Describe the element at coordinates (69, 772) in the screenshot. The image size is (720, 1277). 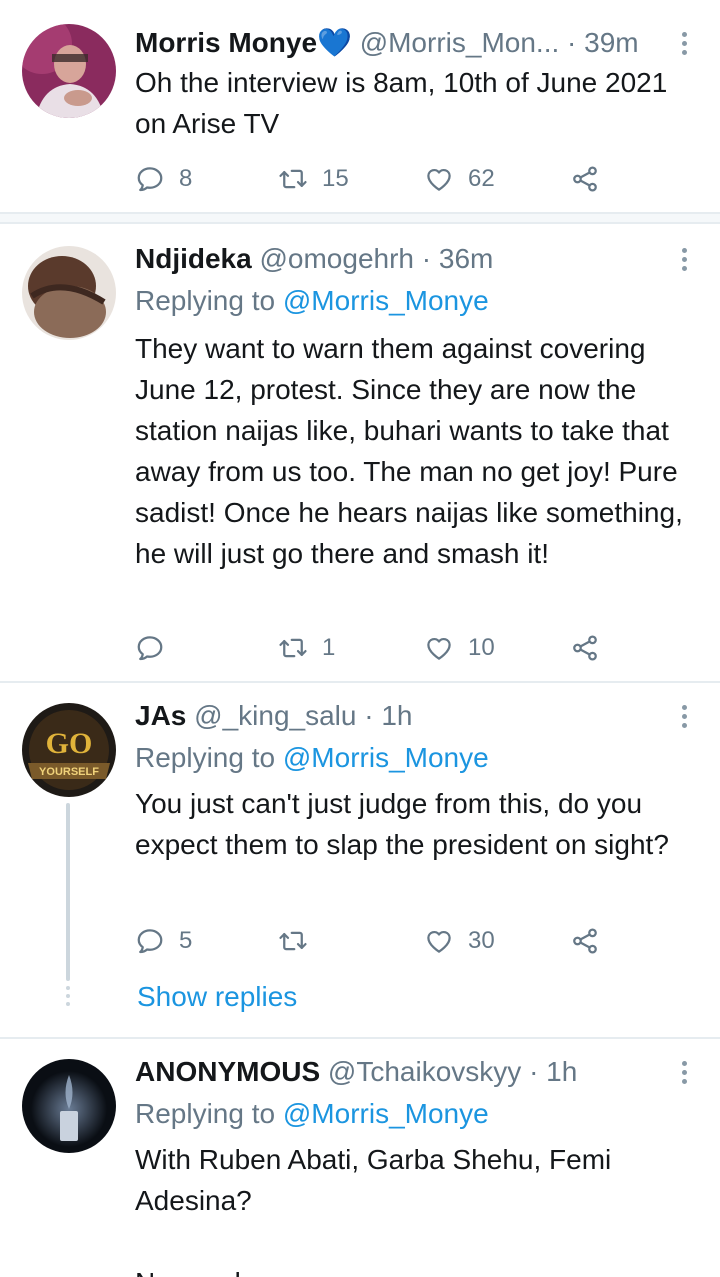
I see `avatar-text-bottom: YOURSELF` at that location.